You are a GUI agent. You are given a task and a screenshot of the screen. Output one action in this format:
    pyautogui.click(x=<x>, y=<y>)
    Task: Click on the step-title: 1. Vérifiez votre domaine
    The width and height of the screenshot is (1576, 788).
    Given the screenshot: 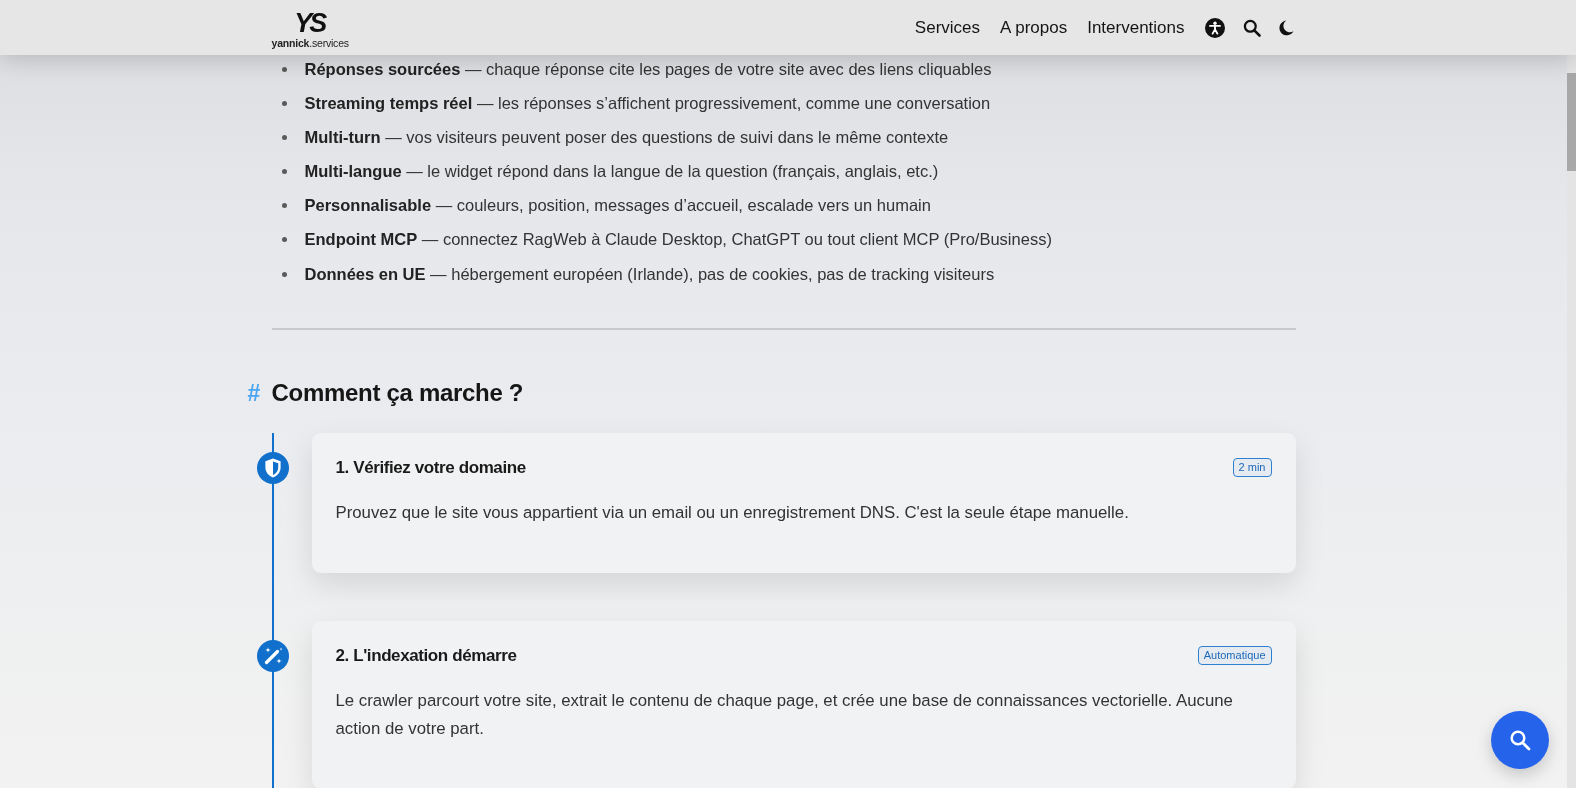 What is the action you would take?
    pyautogui.click(x=430, y=468)
    